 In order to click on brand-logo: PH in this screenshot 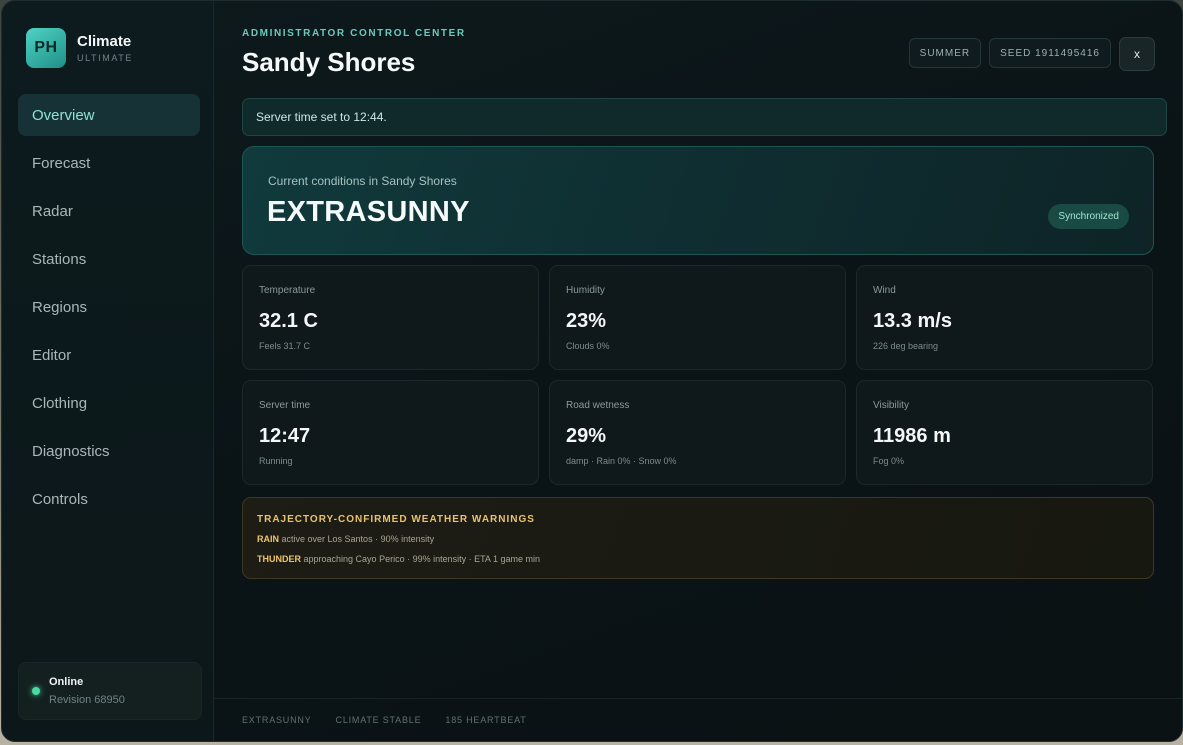, I will do `click(46, 48)`.